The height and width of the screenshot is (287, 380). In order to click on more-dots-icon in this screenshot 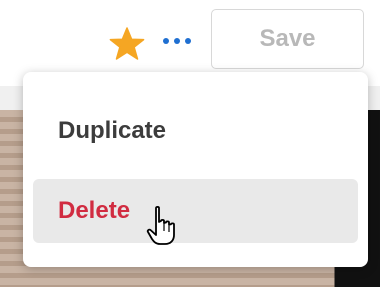, I will do `click(177, 41)`.